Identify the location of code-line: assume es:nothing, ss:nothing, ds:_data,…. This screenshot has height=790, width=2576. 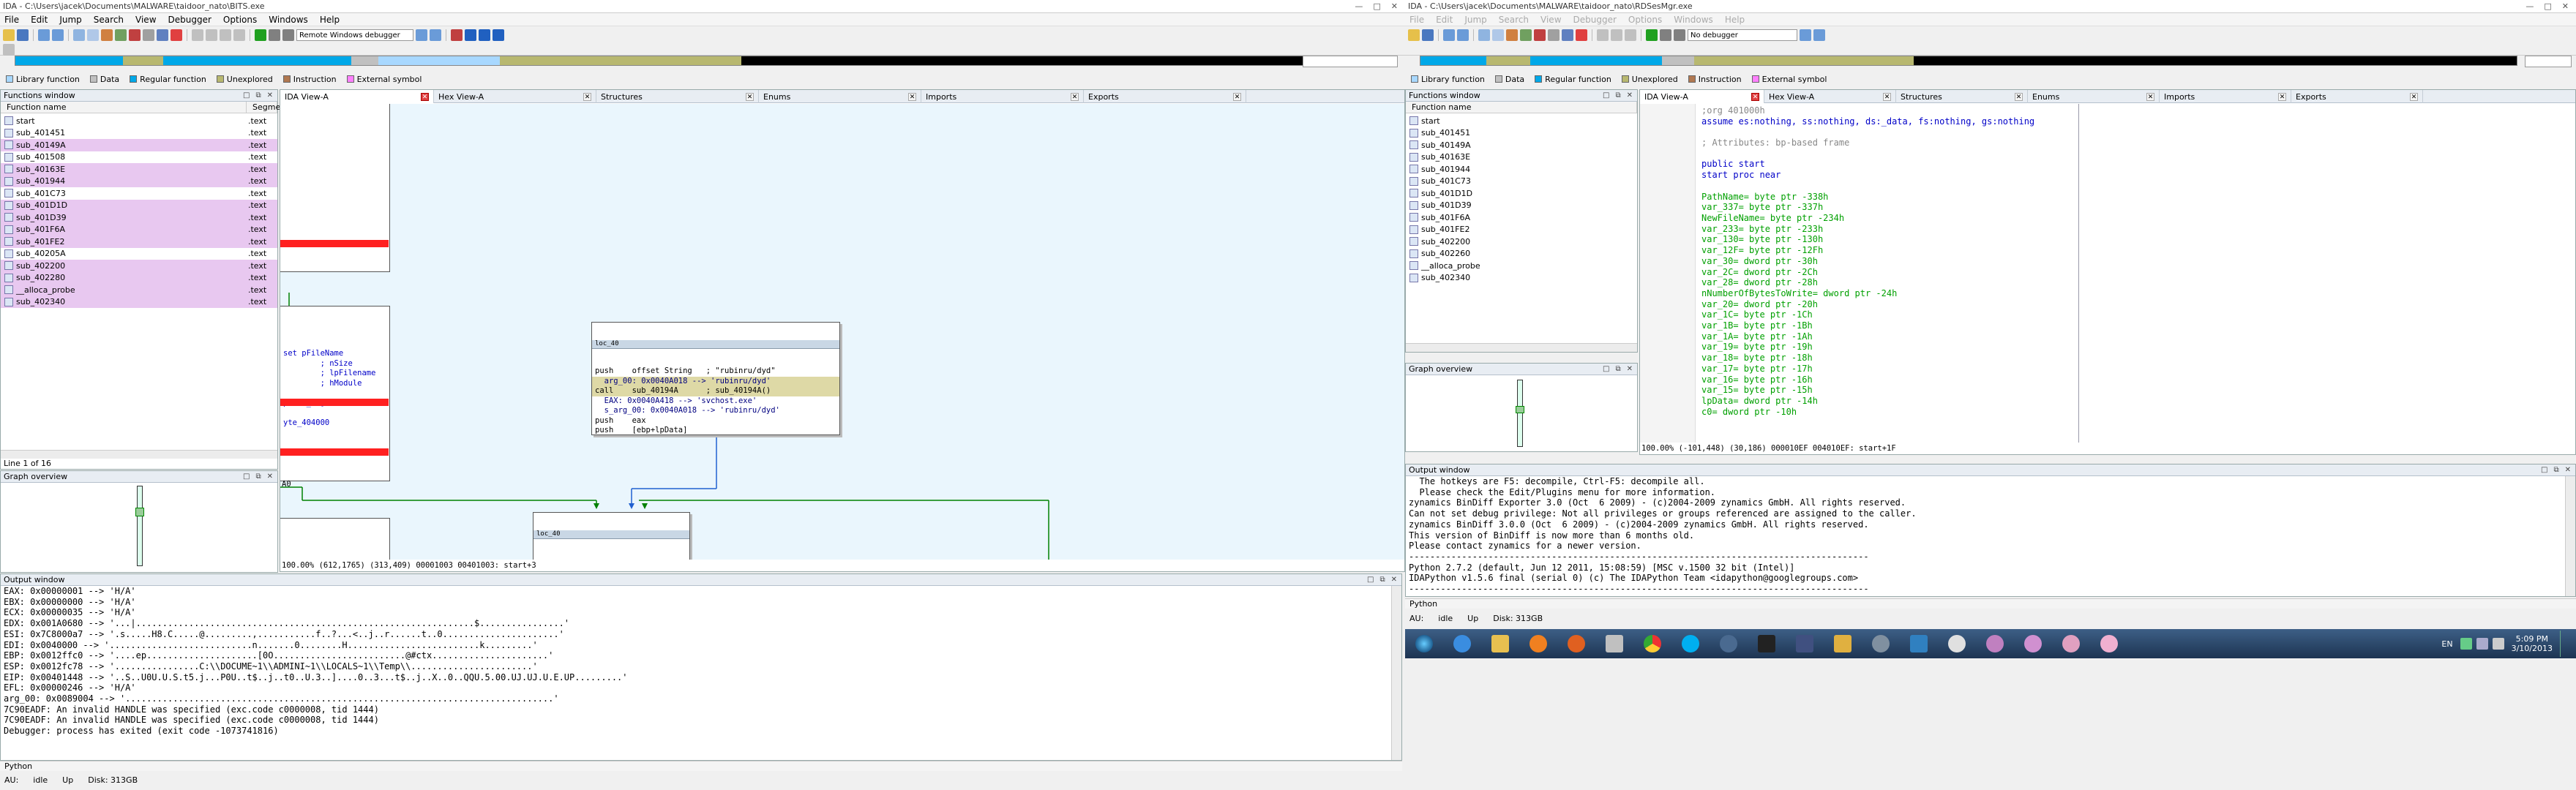
(1889, 121).